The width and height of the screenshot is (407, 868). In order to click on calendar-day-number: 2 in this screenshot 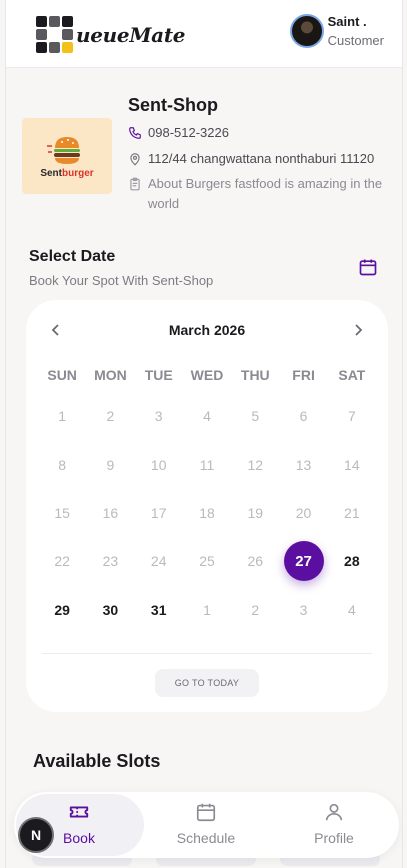, I will do `click(111, 416)`.